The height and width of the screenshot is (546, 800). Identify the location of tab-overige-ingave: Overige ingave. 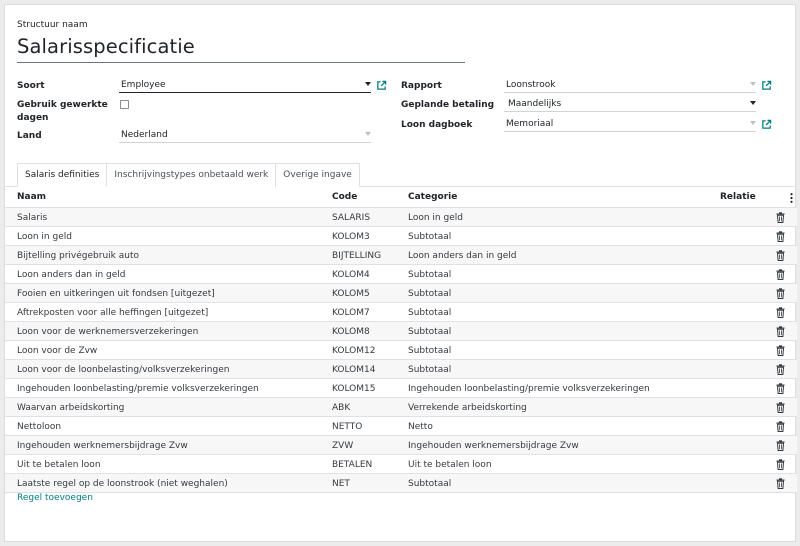
(317, 175).